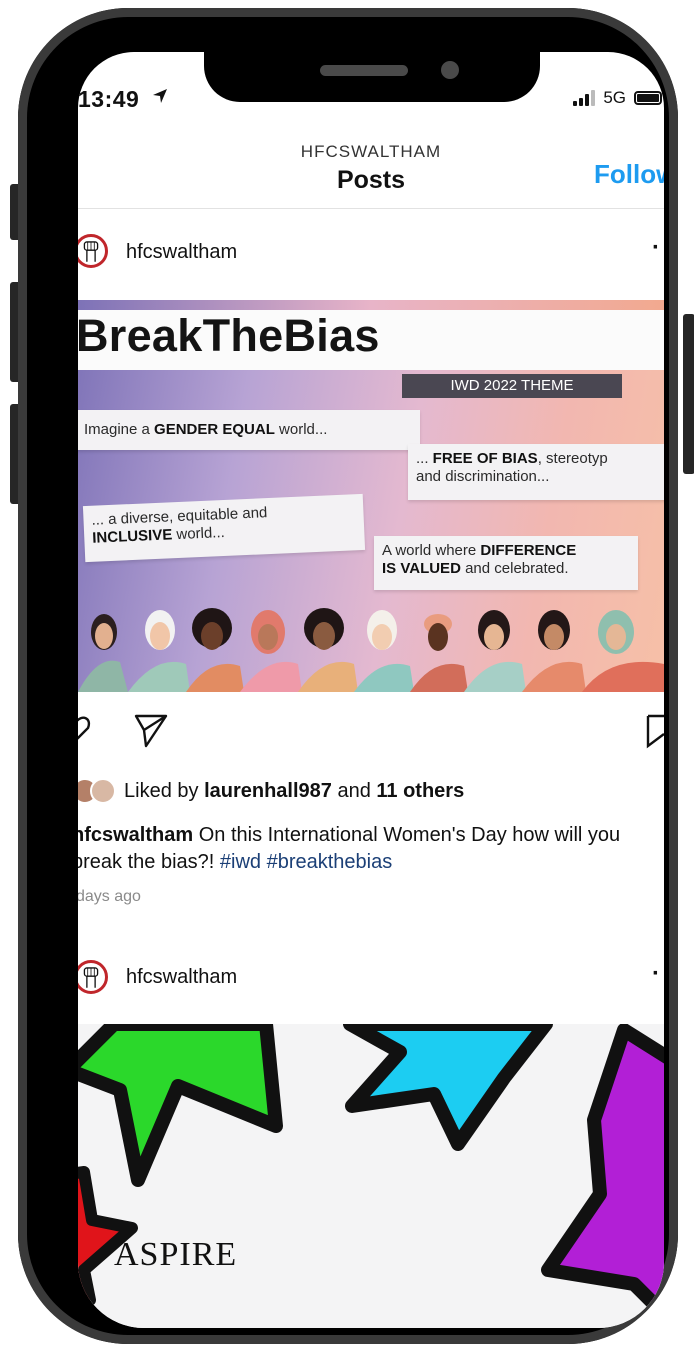 The height and width of the screenshot is (1351, 694). Describe the element at coordinates (371, 151) in the screenshot. I see `header-account: HFCSWALTHAM` at that location.